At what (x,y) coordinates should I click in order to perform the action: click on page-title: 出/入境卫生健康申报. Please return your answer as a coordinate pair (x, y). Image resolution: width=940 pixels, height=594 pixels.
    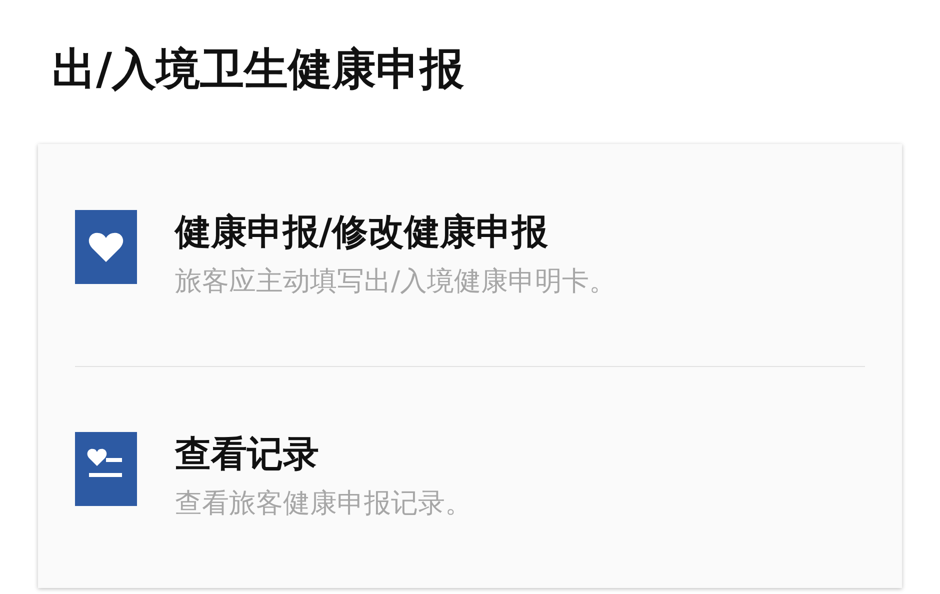
    Looking at the image, I should click on (259, 70).